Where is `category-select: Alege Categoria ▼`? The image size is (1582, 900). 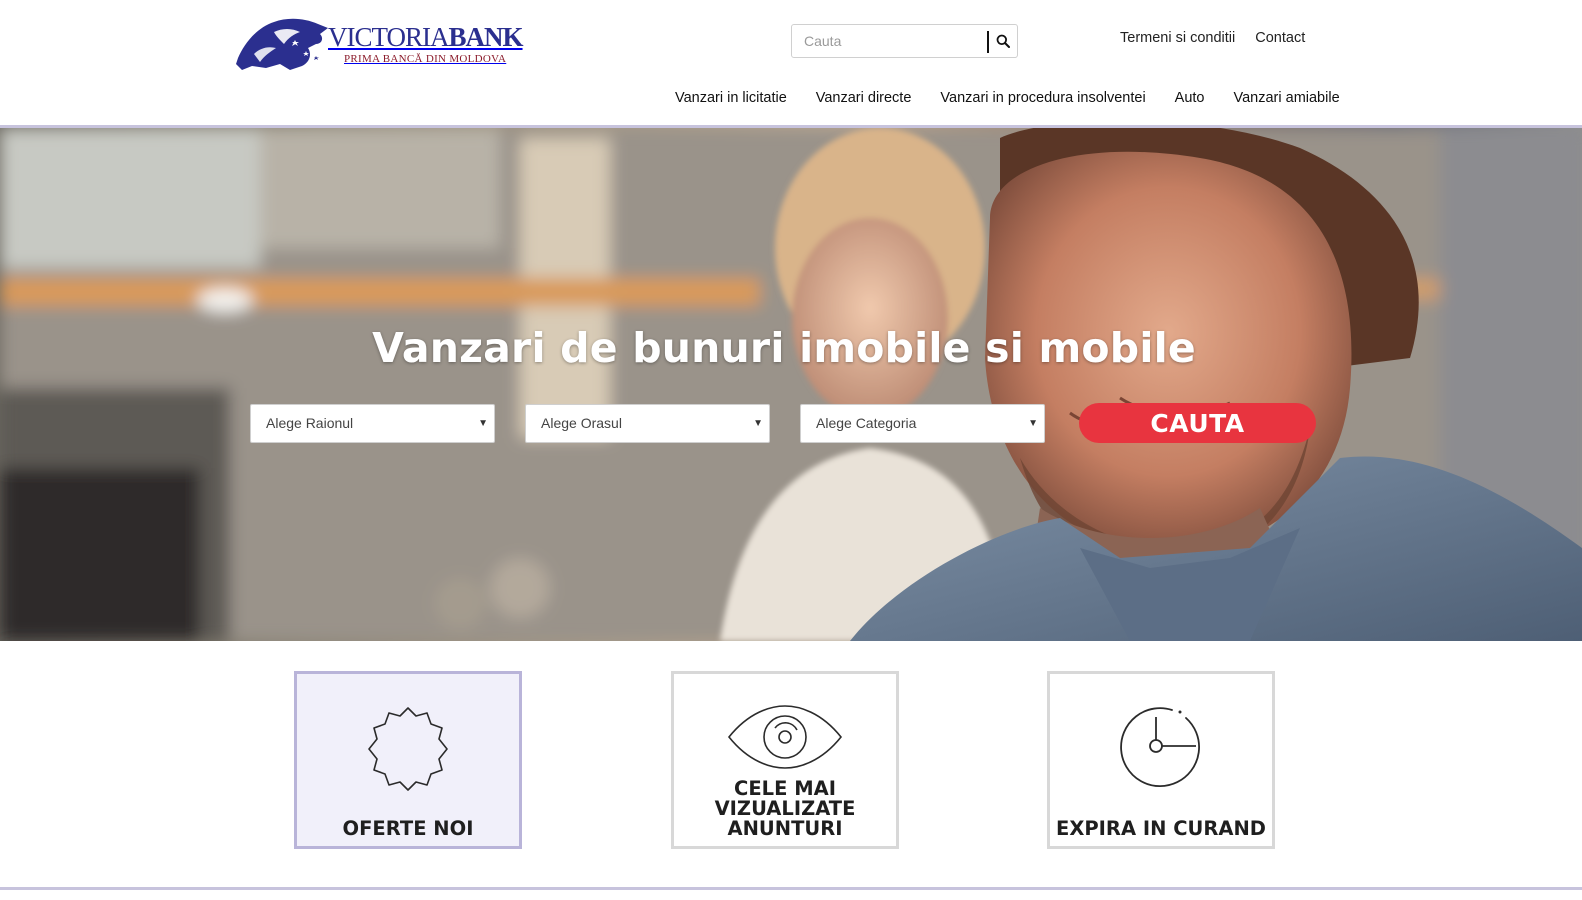 category-select: Alege Categoria ▼ is located at coordinates (922, 423).